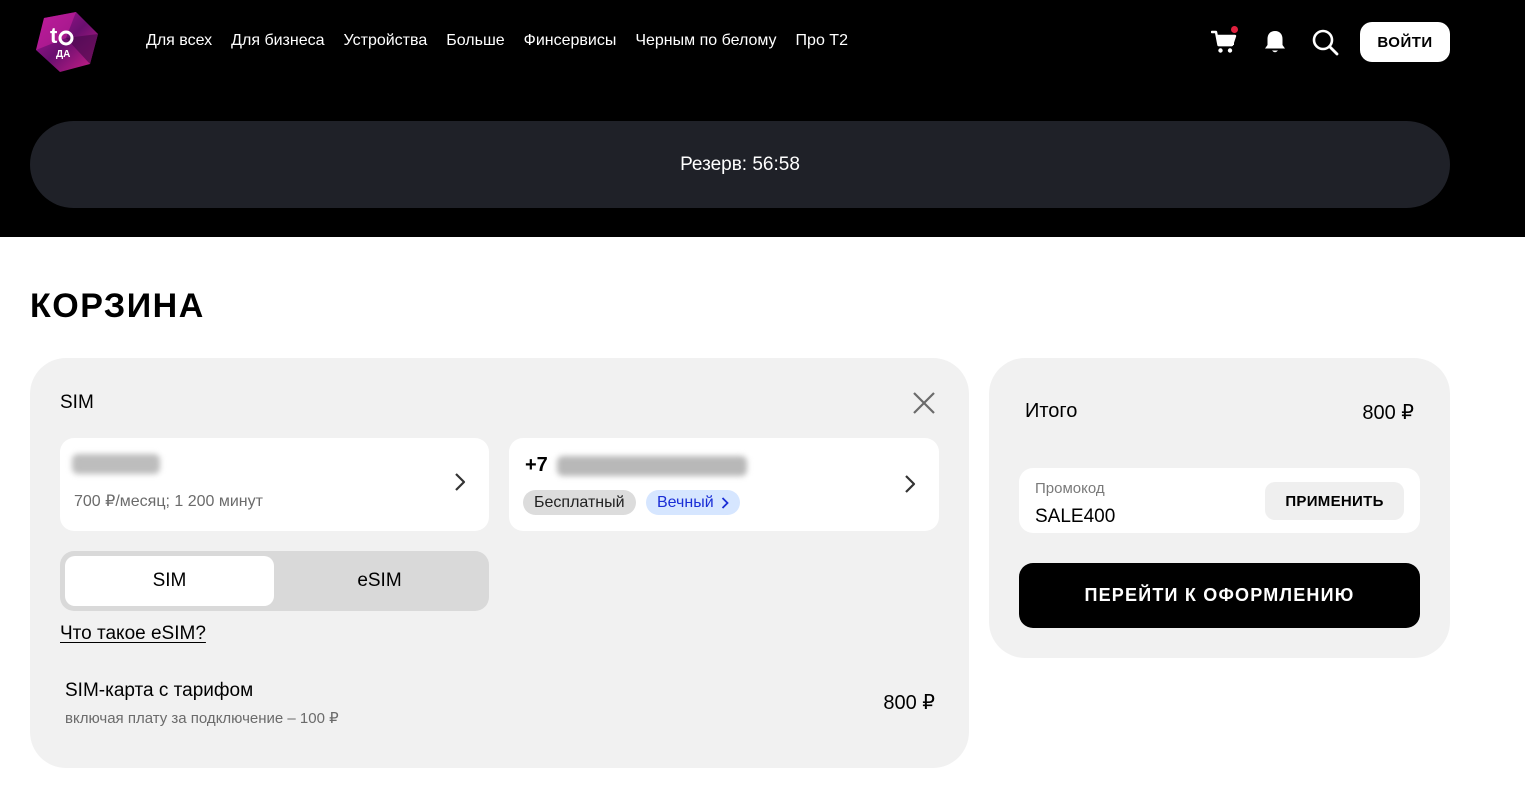 Image resolution: width=1525 pixels, height=795 pixels. I want to click on what-is-esim-link: Что такое eSIM?, so click(133, 634).